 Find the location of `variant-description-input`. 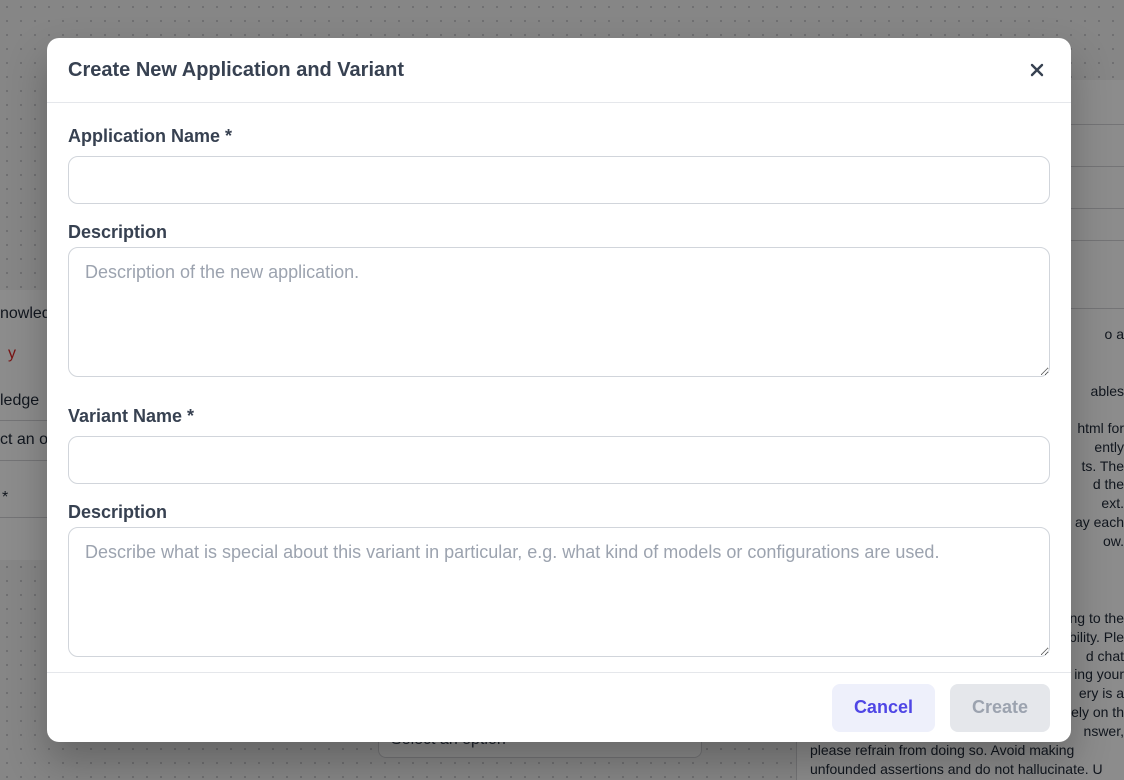

variant-description-input is located at coordinates (559, 592).